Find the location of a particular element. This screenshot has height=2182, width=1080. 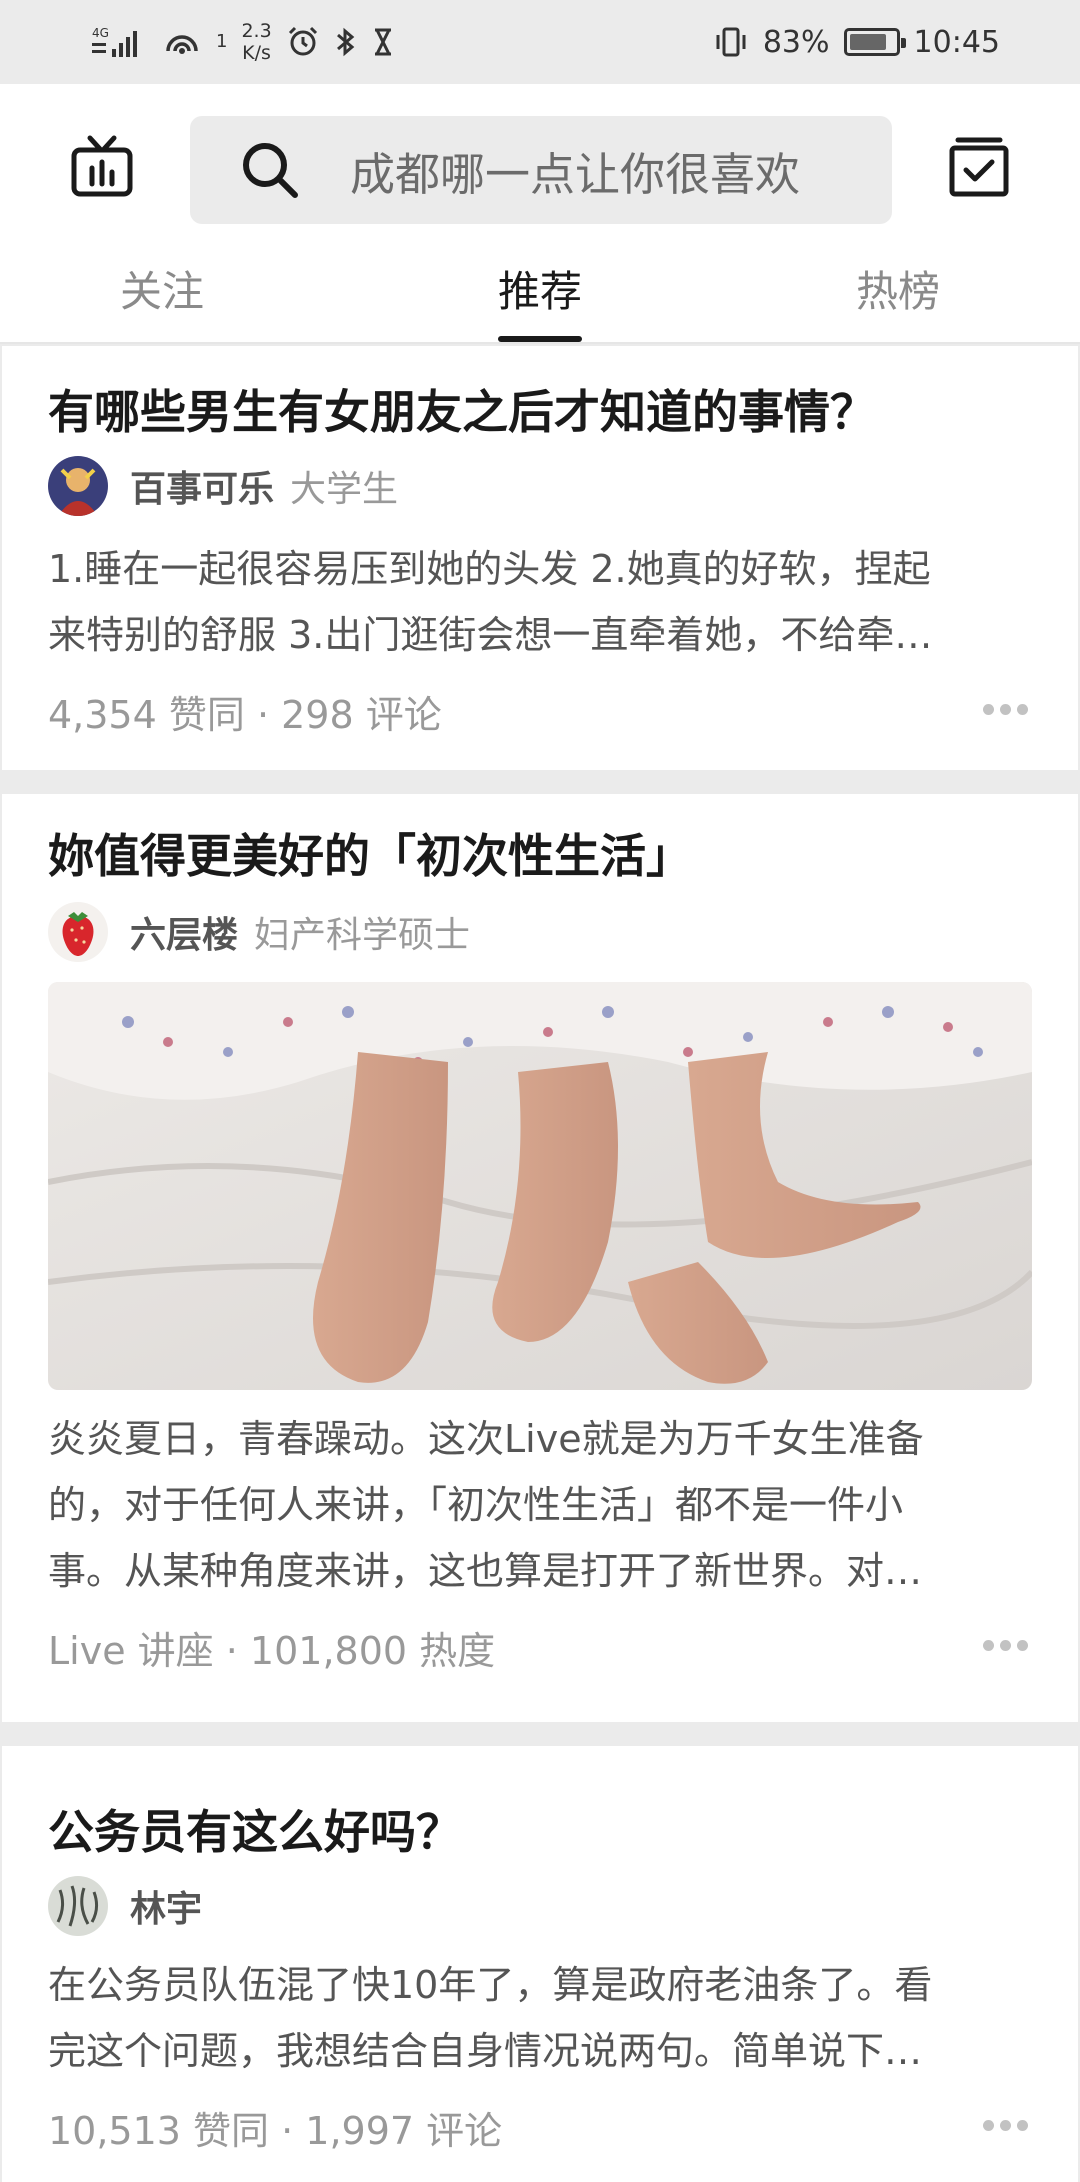

checklist-icon is located at coordinates (979, 167).